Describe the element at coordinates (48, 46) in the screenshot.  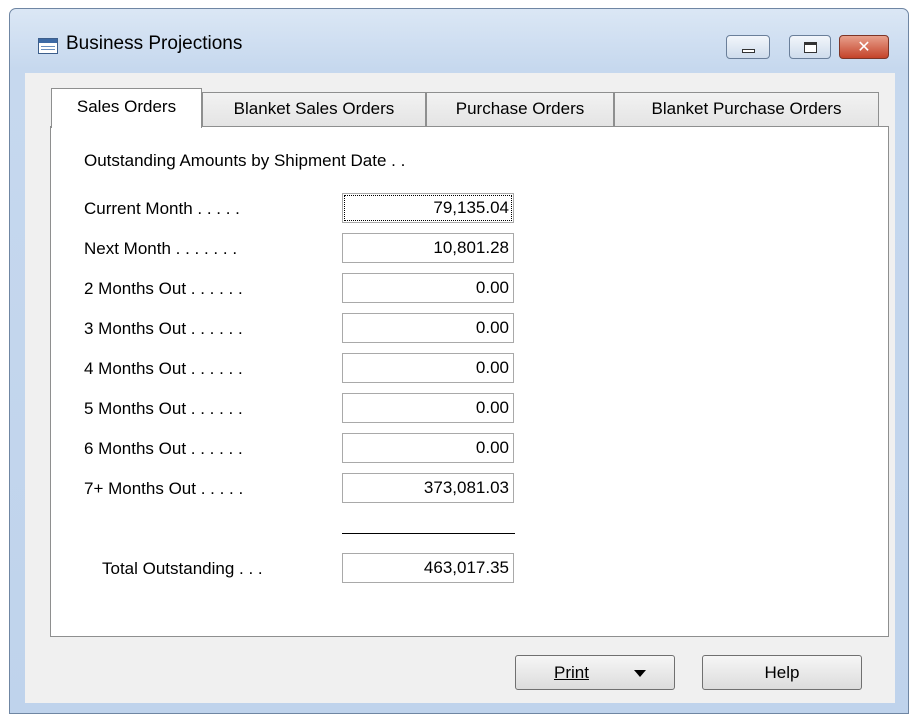
I see `table-icon` at that location.